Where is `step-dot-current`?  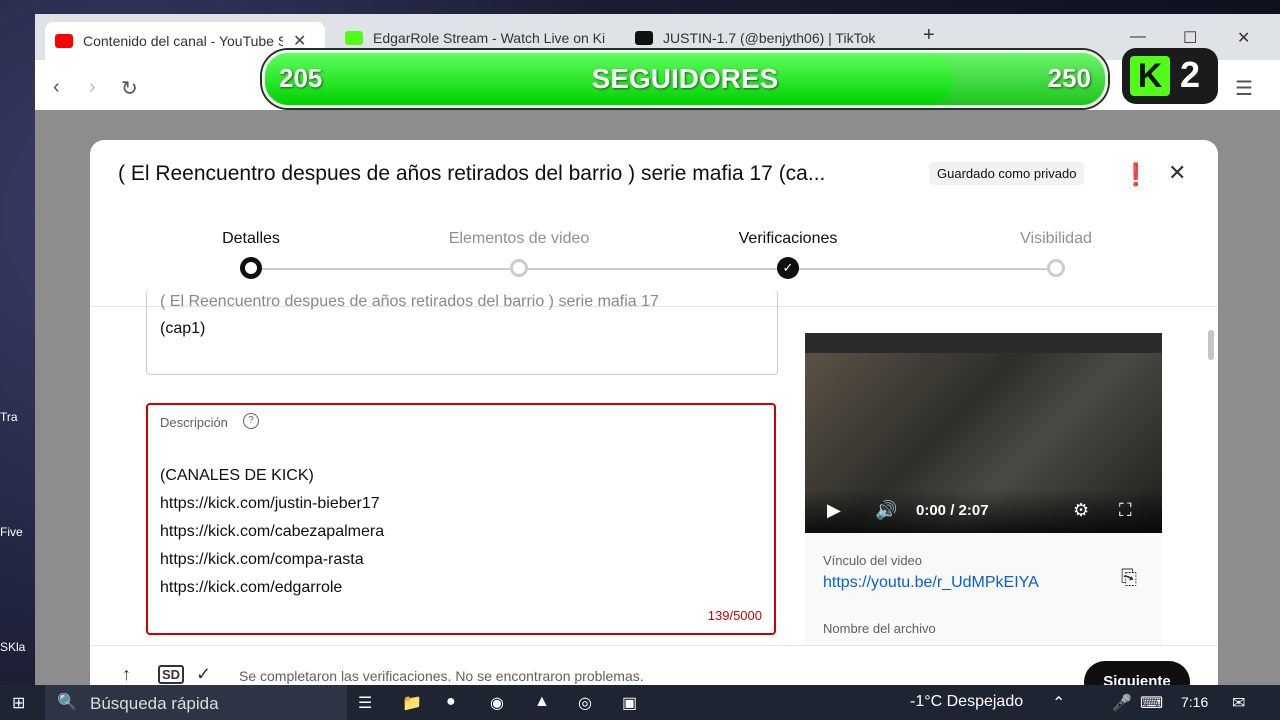
step-dot-current is located at coordinates (251, 268).